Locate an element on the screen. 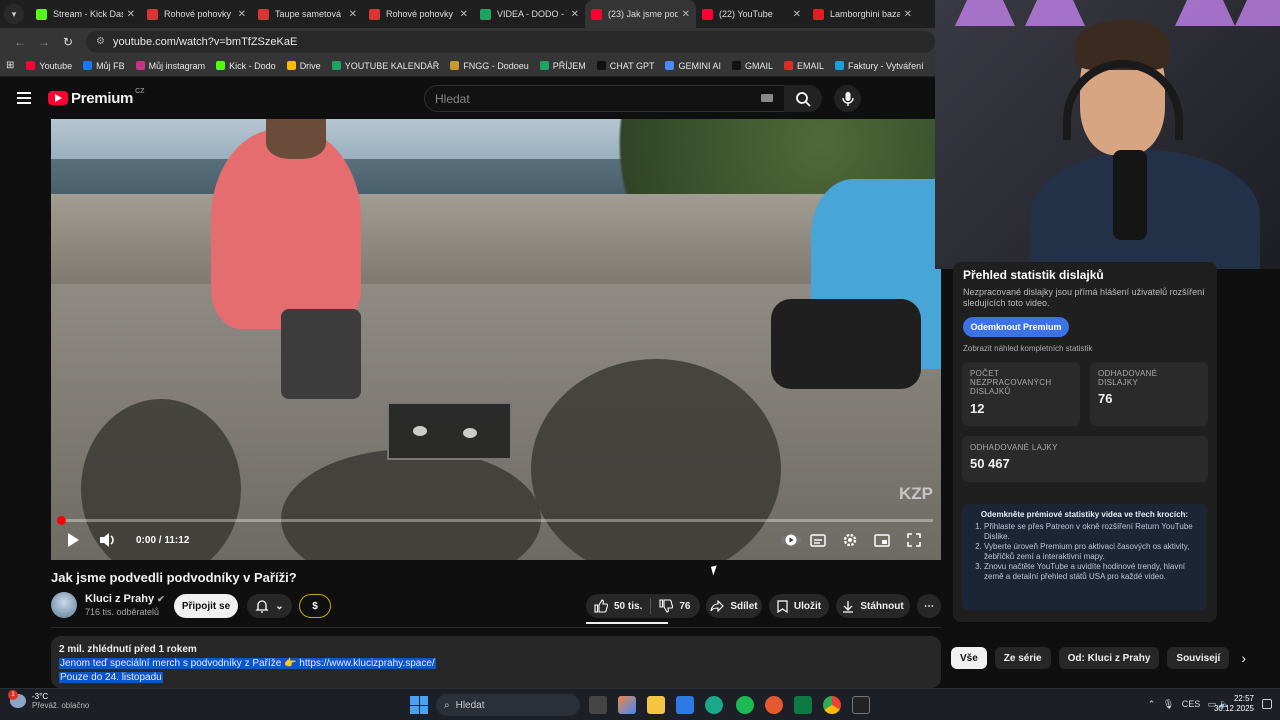 This screenshot has height=720, width=1280. bookmark-item: EMAIL is located at coordinates (803, 66).